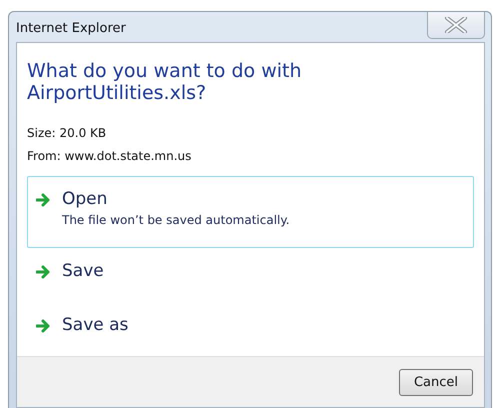 The height and width of the screenshot is (408, 493). I want to click on option-item: Save, so click(250, 275).